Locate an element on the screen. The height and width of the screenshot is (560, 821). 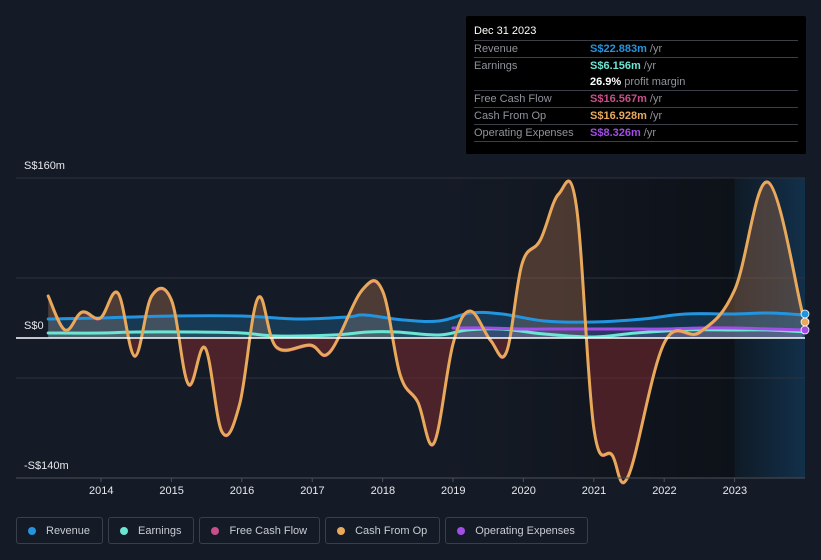
tooltip-value: S$6.156m is located at coordinates (615, 66).